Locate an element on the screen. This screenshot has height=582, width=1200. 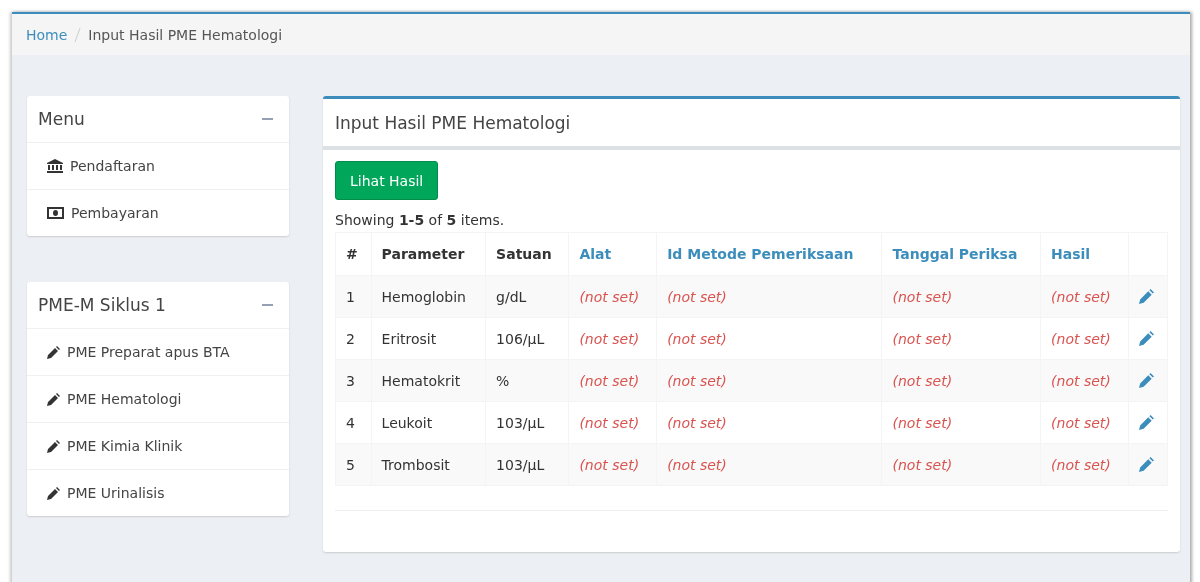
menu-item: PME Urinalisis is located at coordinates (158, 493).